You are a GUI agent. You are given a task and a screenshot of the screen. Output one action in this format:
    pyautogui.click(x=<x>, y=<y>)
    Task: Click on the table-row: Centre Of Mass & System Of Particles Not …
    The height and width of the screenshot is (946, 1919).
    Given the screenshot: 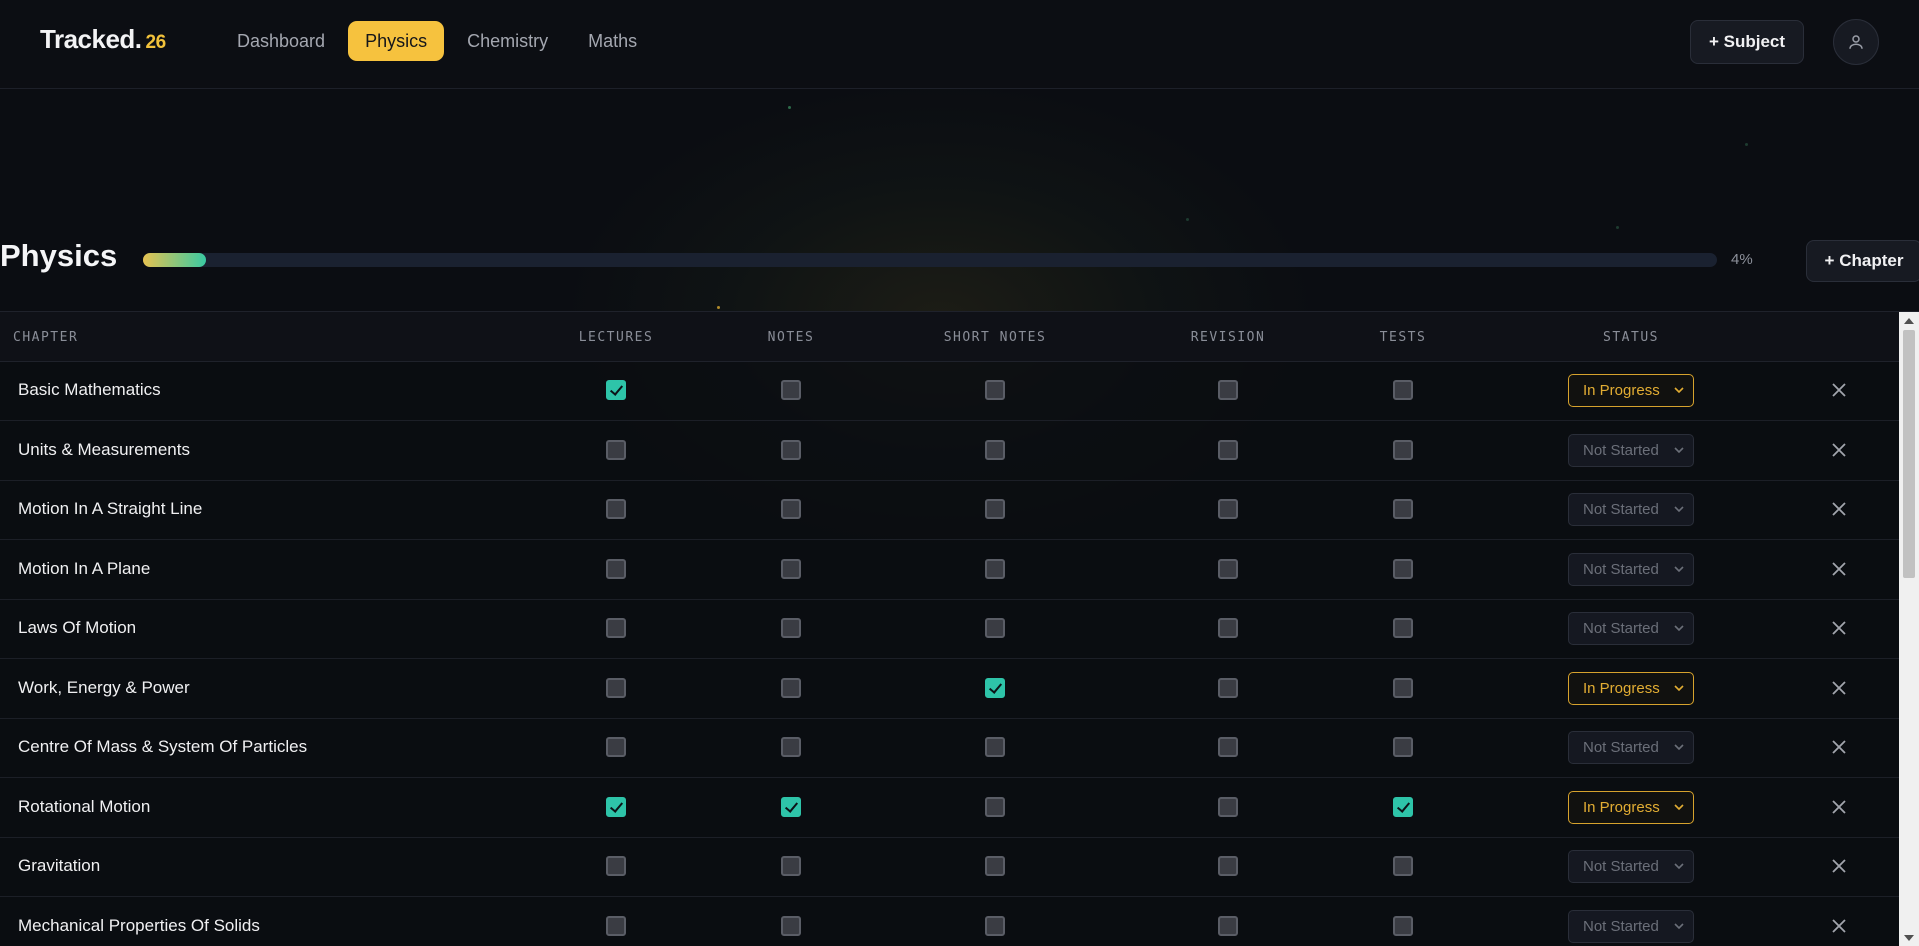 What is the action you would take?
    pyautogui.click(x=949, y=748)
    